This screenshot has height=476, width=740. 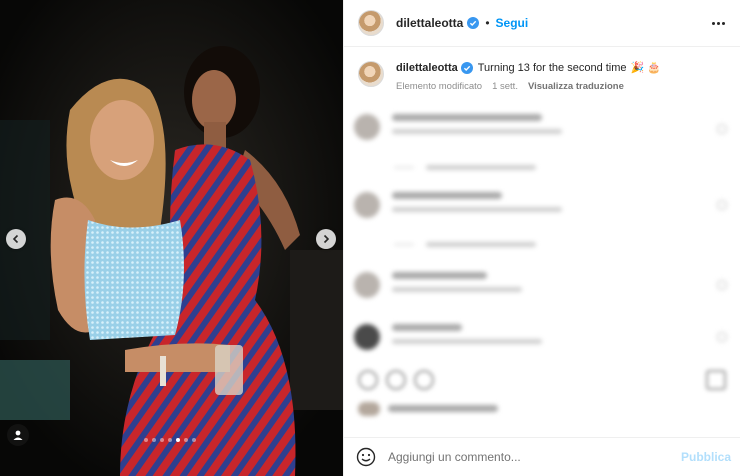 I want to click on publish-button: Pubblica, so click(x=706, y=457).